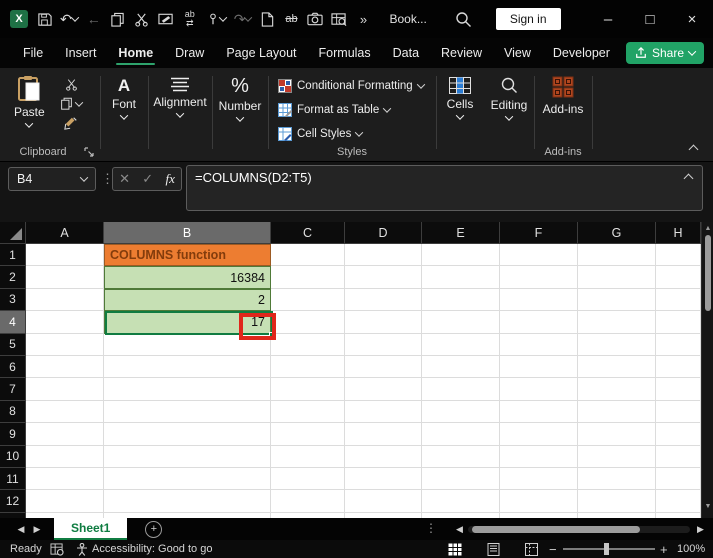  Describe the element at coordinates (691, 549) in the screenshot. I see `zoom-level: 100%` at that location.